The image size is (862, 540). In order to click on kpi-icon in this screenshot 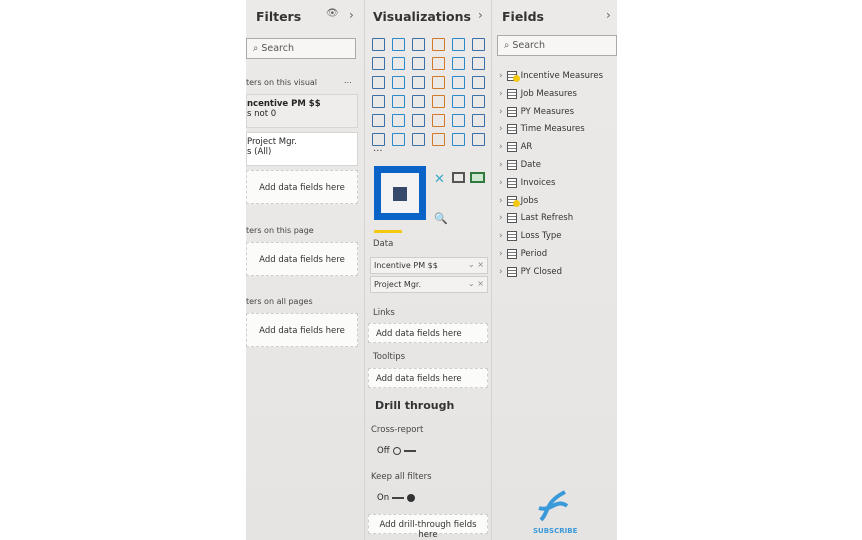, I will do `click(398, 120)`.